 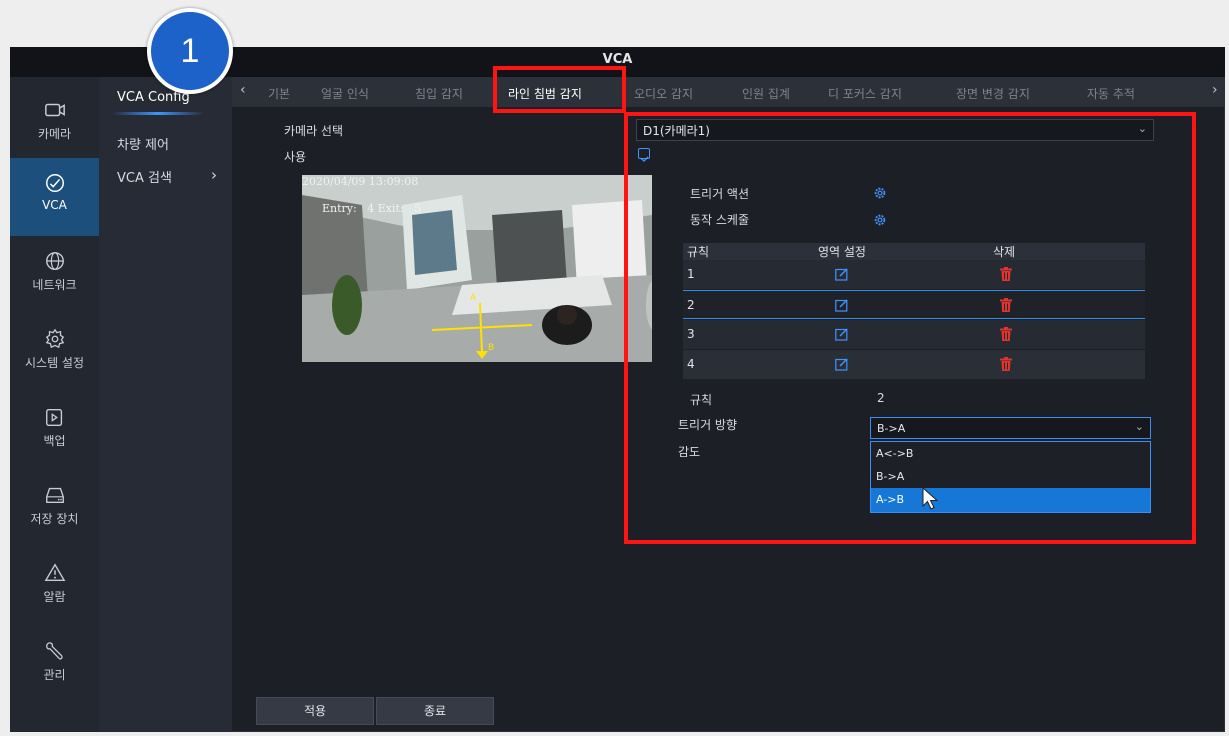 What do you see at coordinates (54, 261) in the screenshot?
I see `globe-icon` at bounding box center [54, 261].